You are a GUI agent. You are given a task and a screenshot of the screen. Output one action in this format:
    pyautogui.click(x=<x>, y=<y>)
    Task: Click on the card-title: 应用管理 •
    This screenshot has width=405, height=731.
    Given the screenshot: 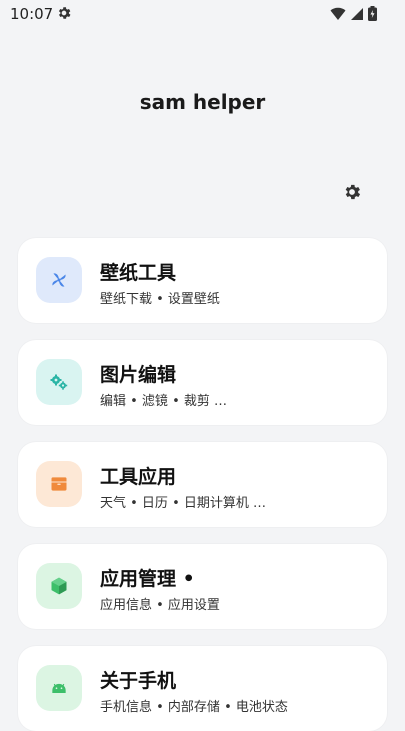 What is the action you would take?
    pyautogui.click(x=147, y=579)
    